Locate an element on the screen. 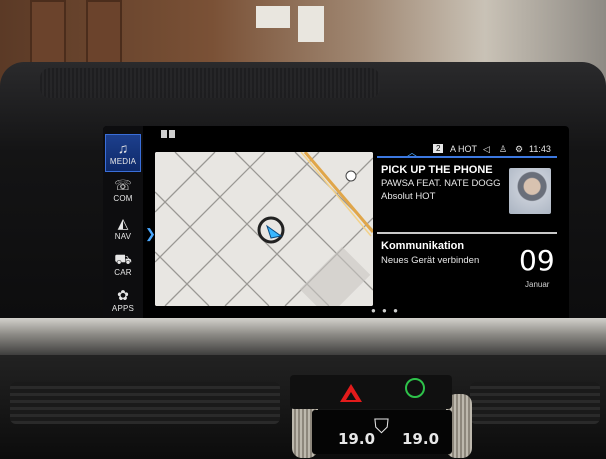 The image size is (606, 459). sidebar-item-label: CAR is located at coordinates (123, 272).